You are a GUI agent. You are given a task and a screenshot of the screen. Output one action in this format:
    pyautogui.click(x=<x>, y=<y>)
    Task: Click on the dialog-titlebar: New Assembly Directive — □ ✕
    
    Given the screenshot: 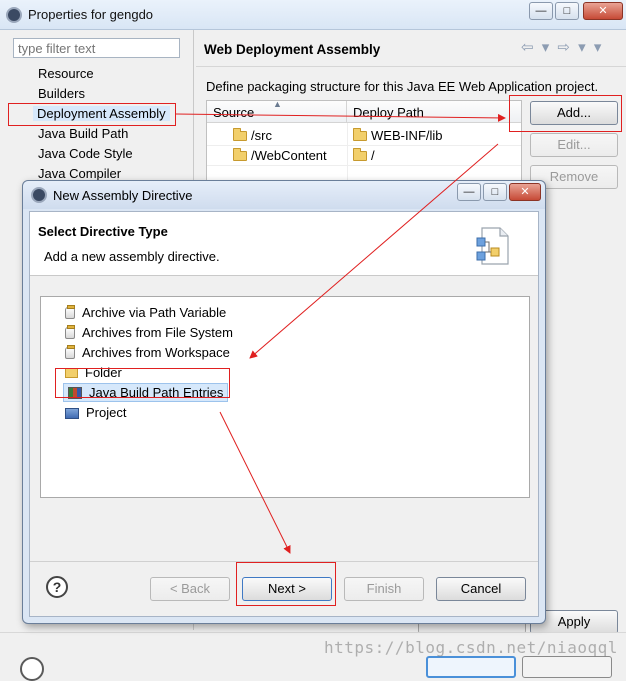 What is the action you would take?
    pyautogui.click(x=284, y=195)
    